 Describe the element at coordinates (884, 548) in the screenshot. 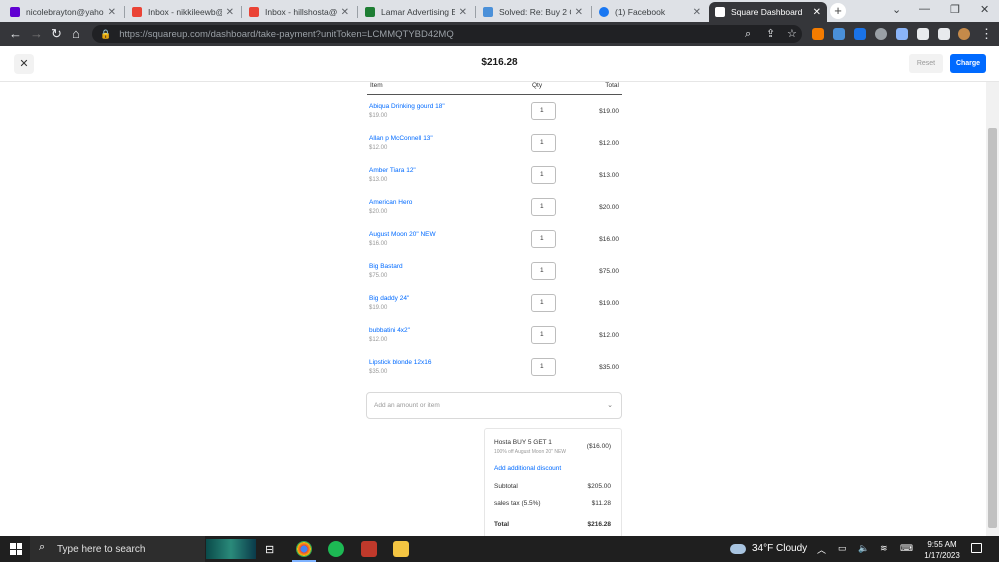

I see `wifi-icon: ≋` at that location.